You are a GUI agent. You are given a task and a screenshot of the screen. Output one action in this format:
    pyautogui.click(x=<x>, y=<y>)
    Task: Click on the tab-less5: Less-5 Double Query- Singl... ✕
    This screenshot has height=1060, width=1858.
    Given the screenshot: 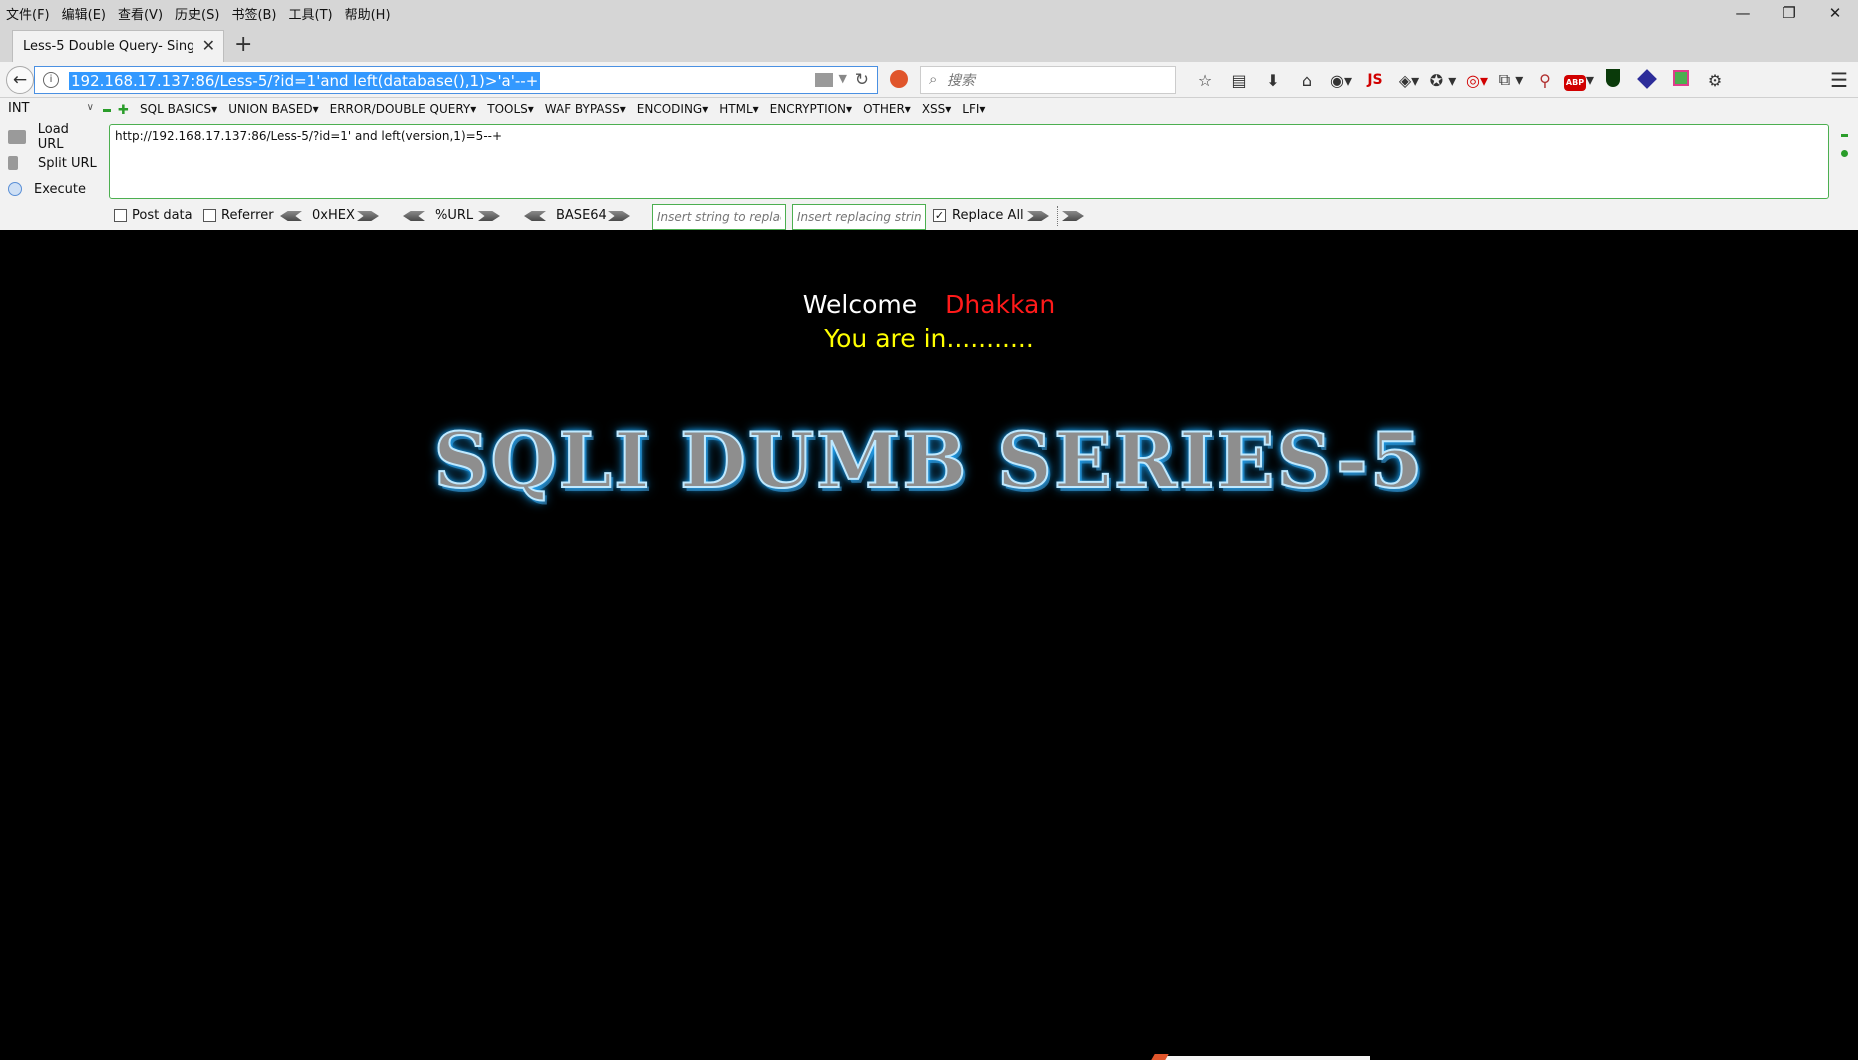 What is the action you would take?
    pyautogui.click(x=118, y=46)
    